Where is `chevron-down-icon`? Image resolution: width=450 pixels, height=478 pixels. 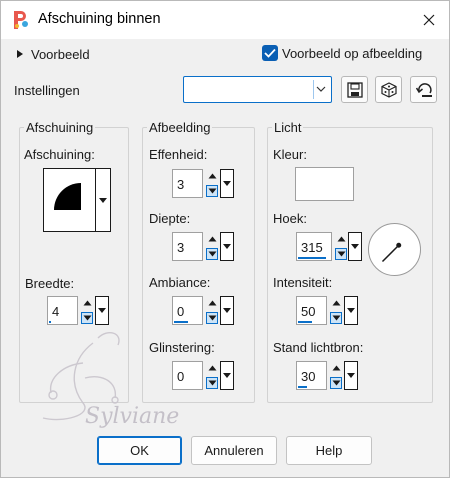
chevron-down-icon is located at coordinates (321, 89).